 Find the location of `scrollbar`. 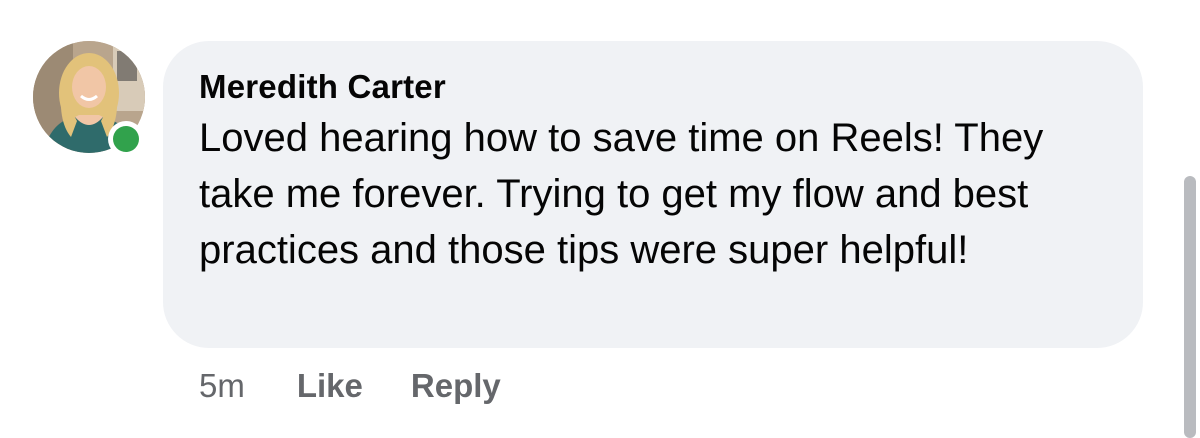

scrollbar is located at coordinates (1192, 219).